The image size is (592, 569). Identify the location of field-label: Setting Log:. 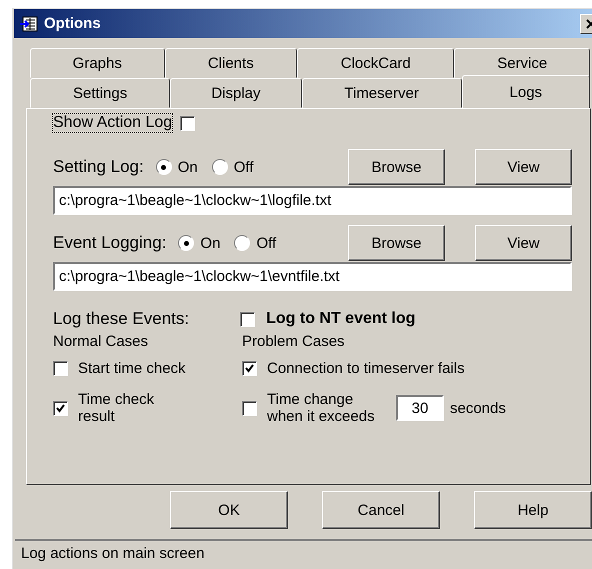
(98, 167).